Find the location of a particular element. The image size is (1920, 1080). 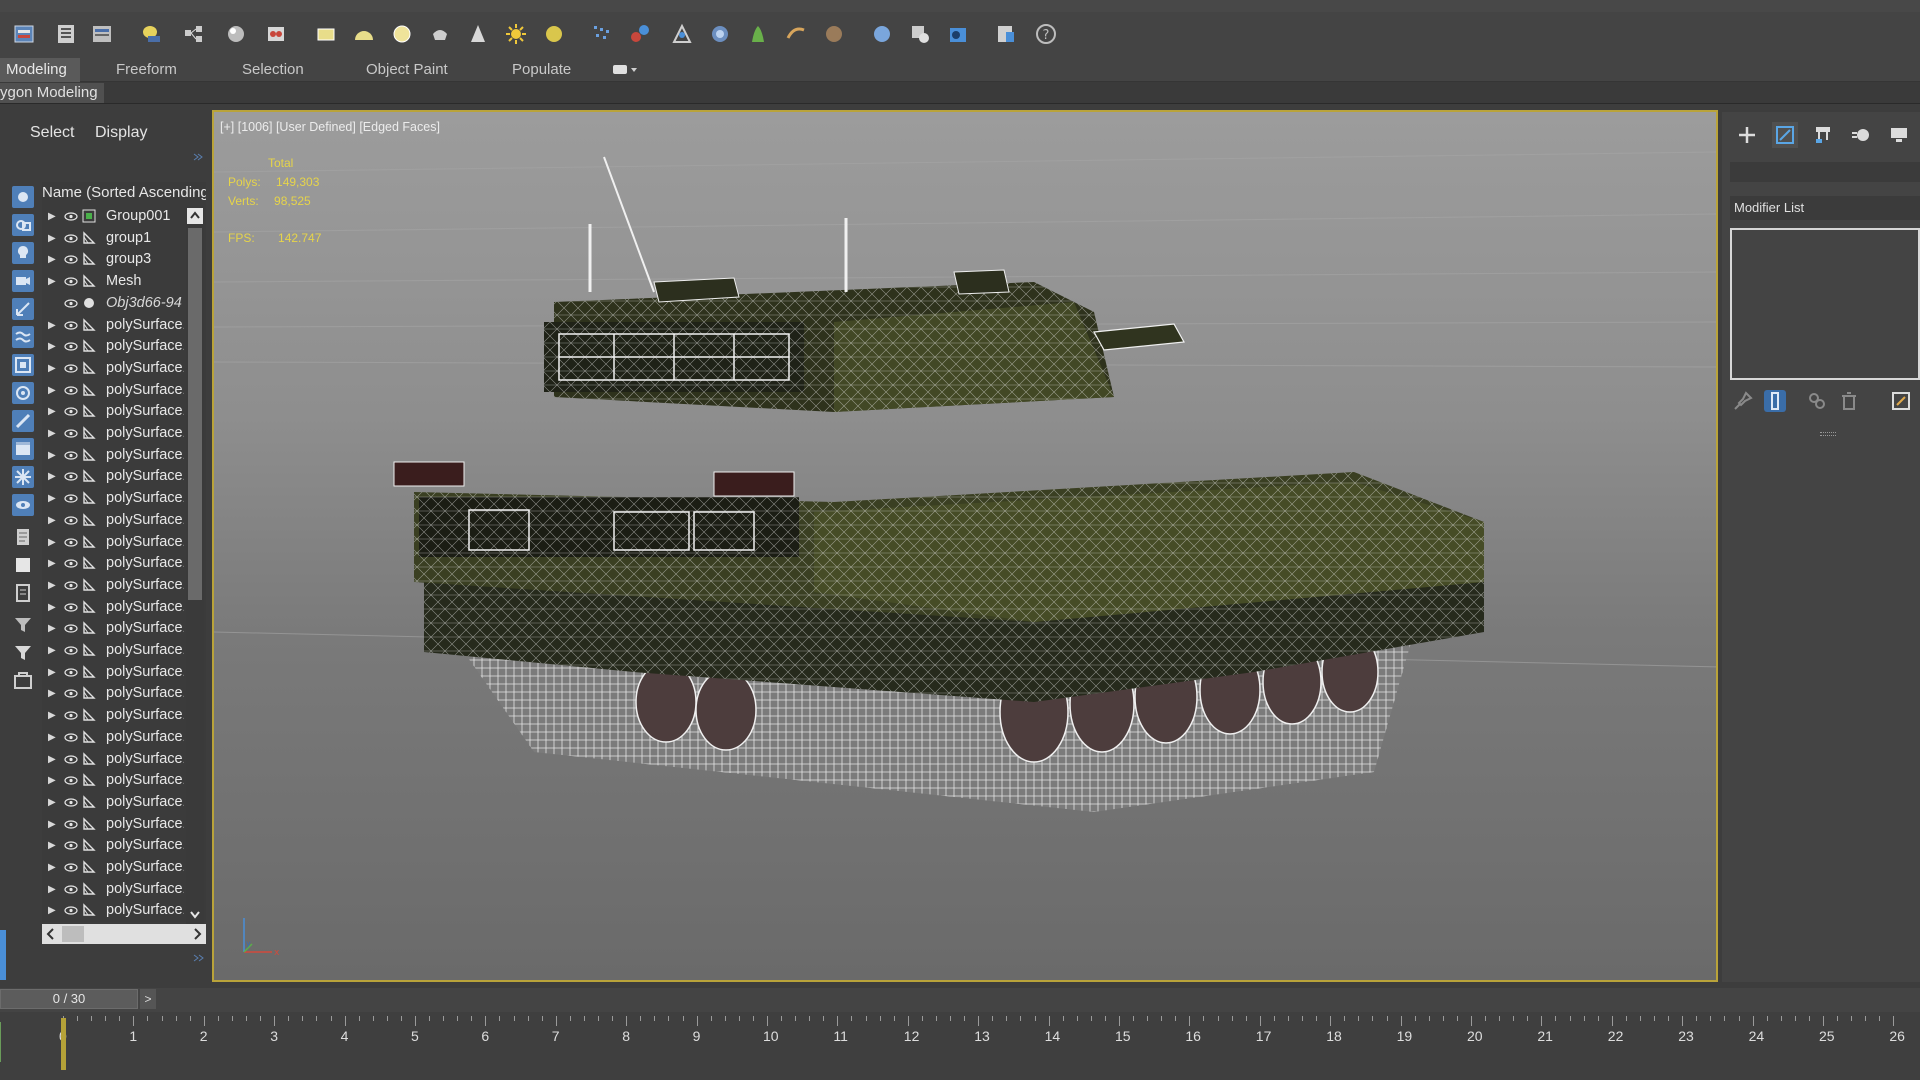

scroll-up-button is located at coordinates (195, 216).